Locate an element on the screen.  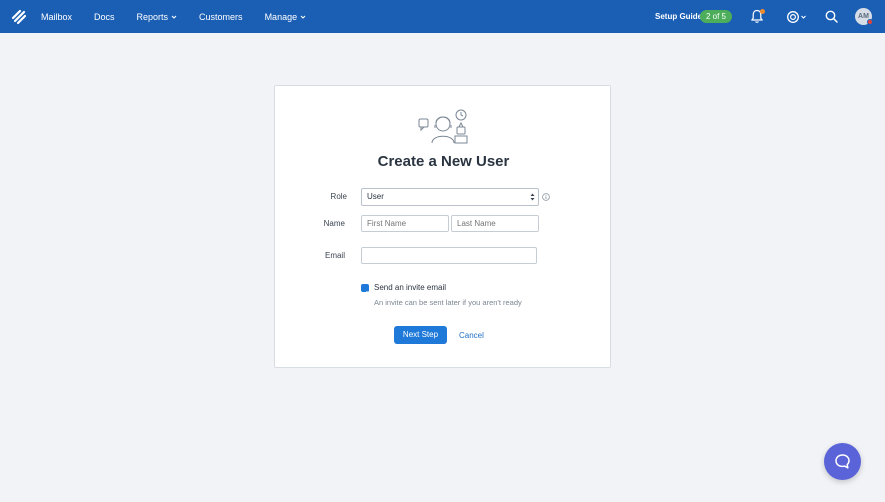
role-value: User is located at coordinates (375, 196).